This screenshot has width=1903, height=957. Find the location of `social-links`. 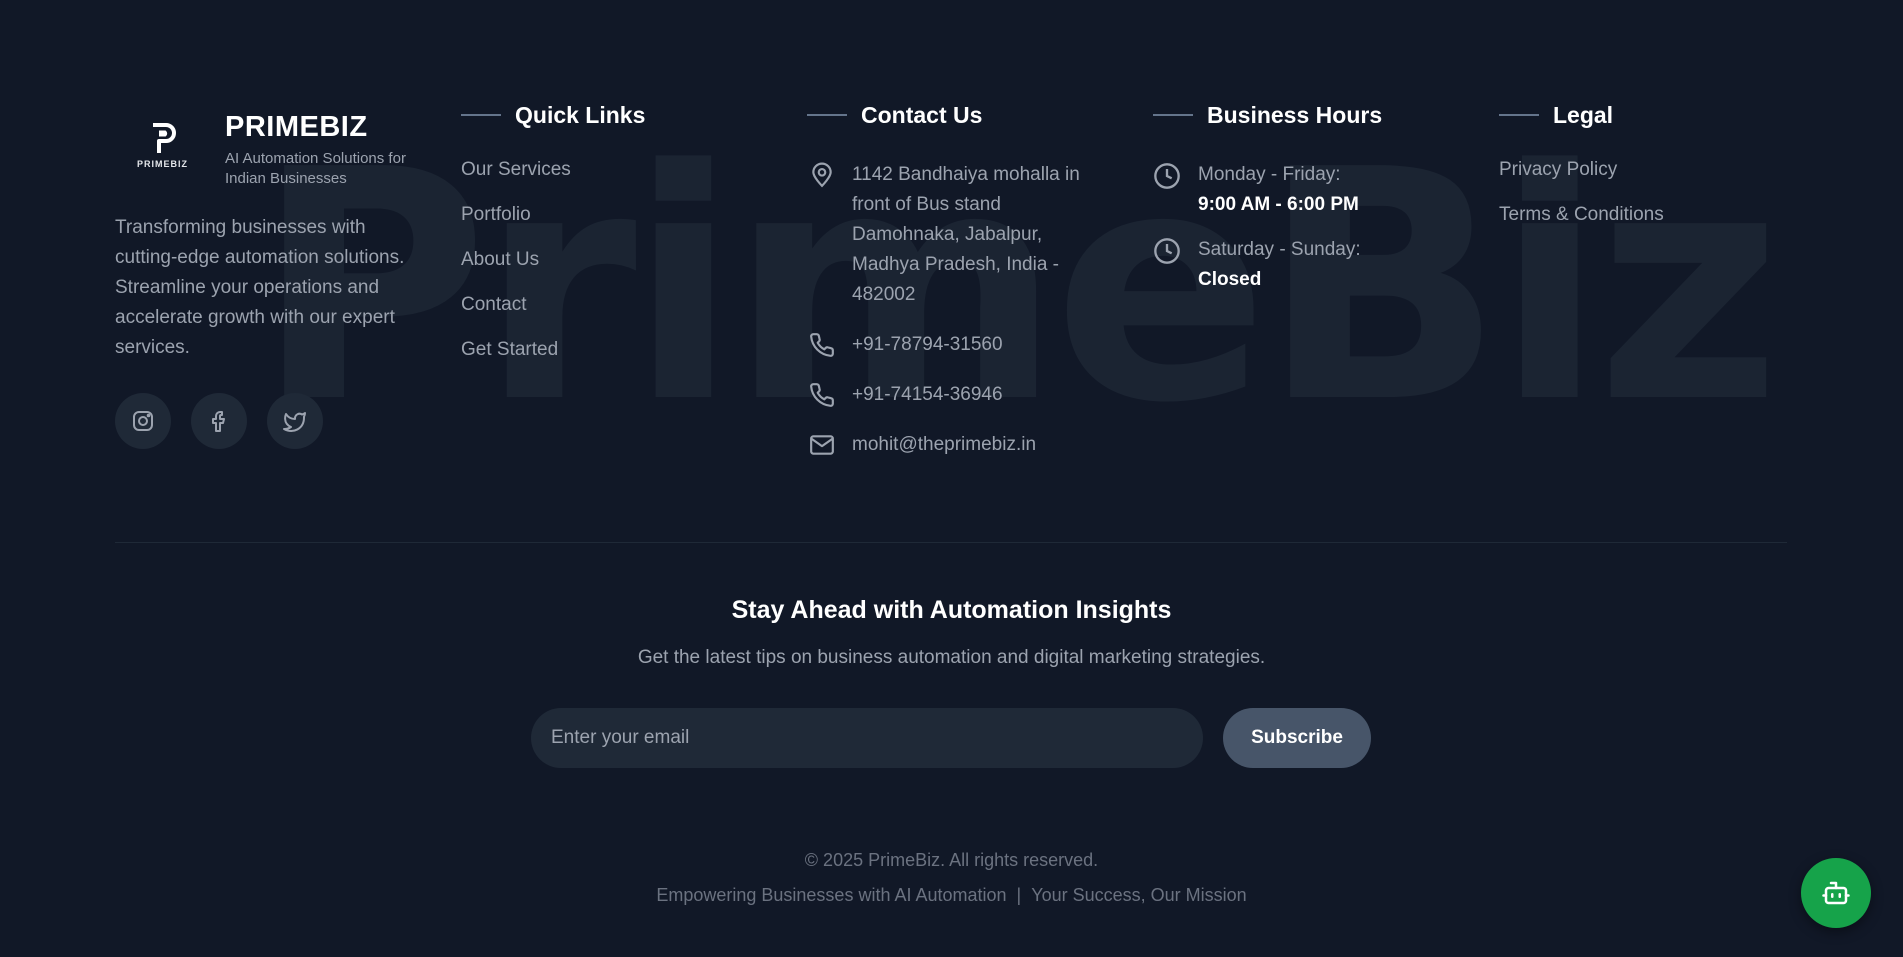

social-links is located at coordinates (265, 421).